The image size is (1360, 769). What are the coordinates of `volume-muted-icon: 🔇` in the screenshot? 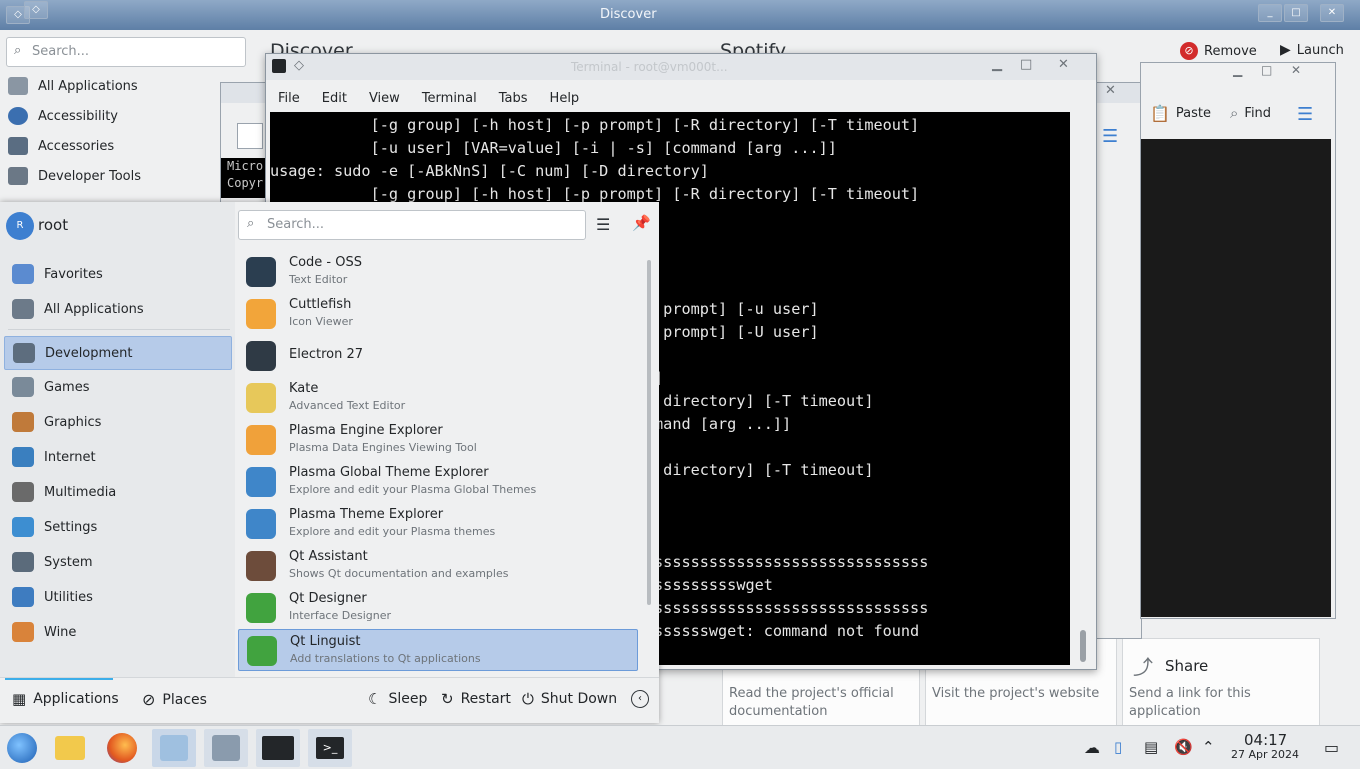 It's located at (1184, 748).